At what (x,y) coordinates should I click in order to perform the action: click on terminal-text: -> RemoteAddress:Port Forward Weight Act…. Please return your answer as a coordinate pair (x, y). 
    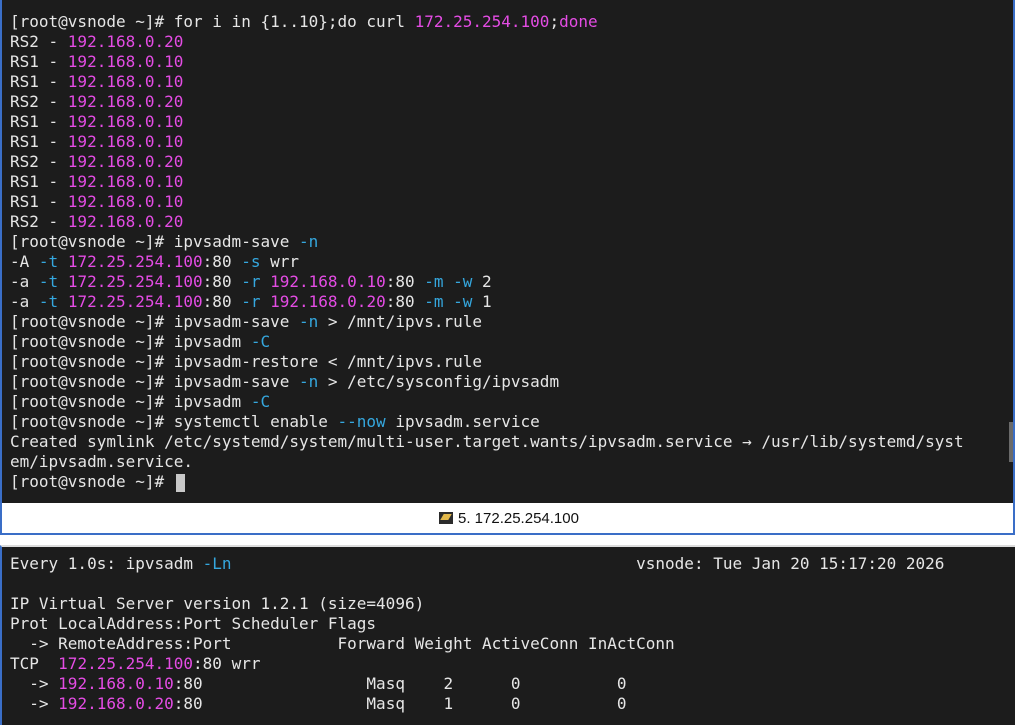
    Looking at the image, I should click on (342, 643).